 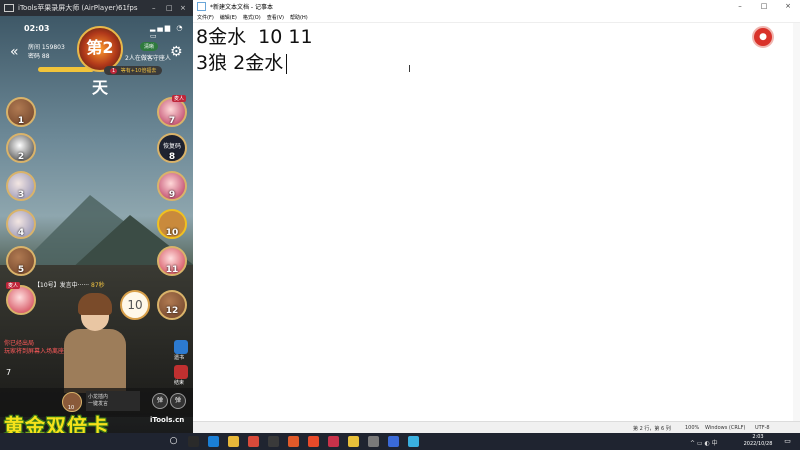 What do you see at coordinates (172, 233) in the screenshot?
I see `seat-number: 10` at bounding box center [172, 233].